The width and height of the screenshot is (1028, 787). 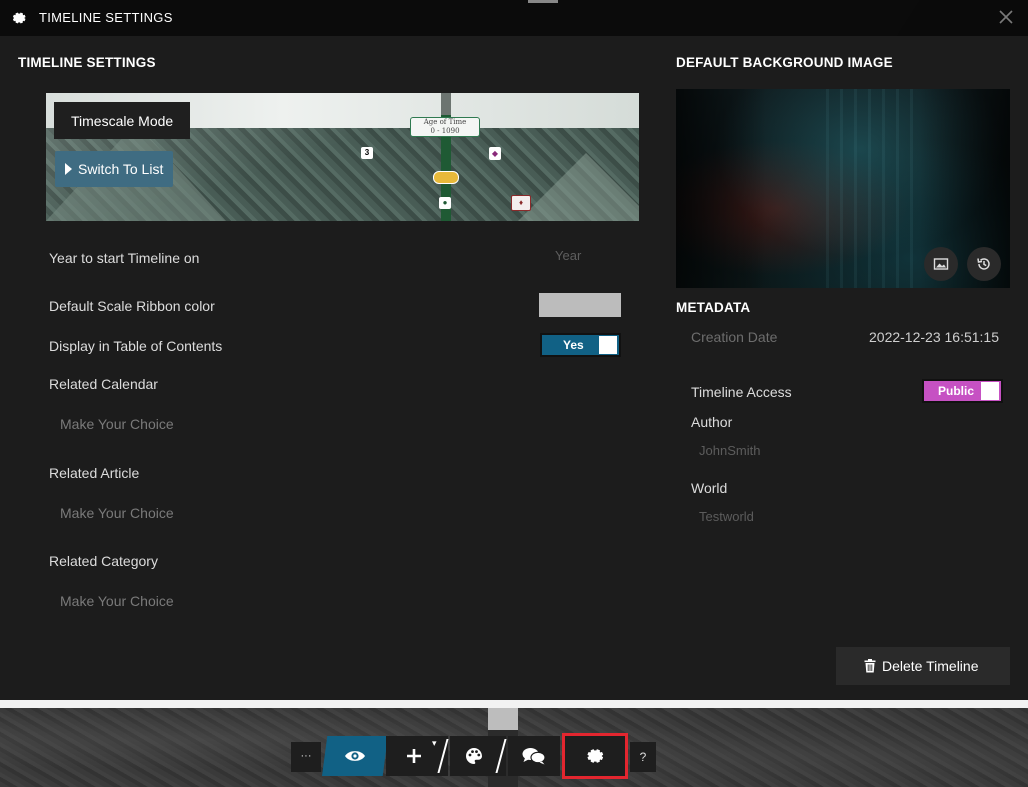 What do you see at coordinates (445, 122) in the screenshot?
I see `age-label-title: Age of Time` at bounding box center [445, 122].